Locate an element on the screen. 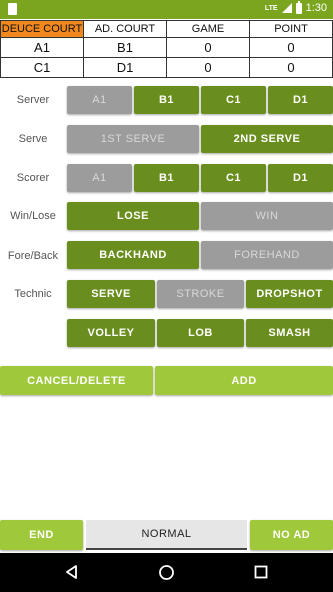 The image size is (333, 592). win-button: WIN is located at coordinates (267, 216).